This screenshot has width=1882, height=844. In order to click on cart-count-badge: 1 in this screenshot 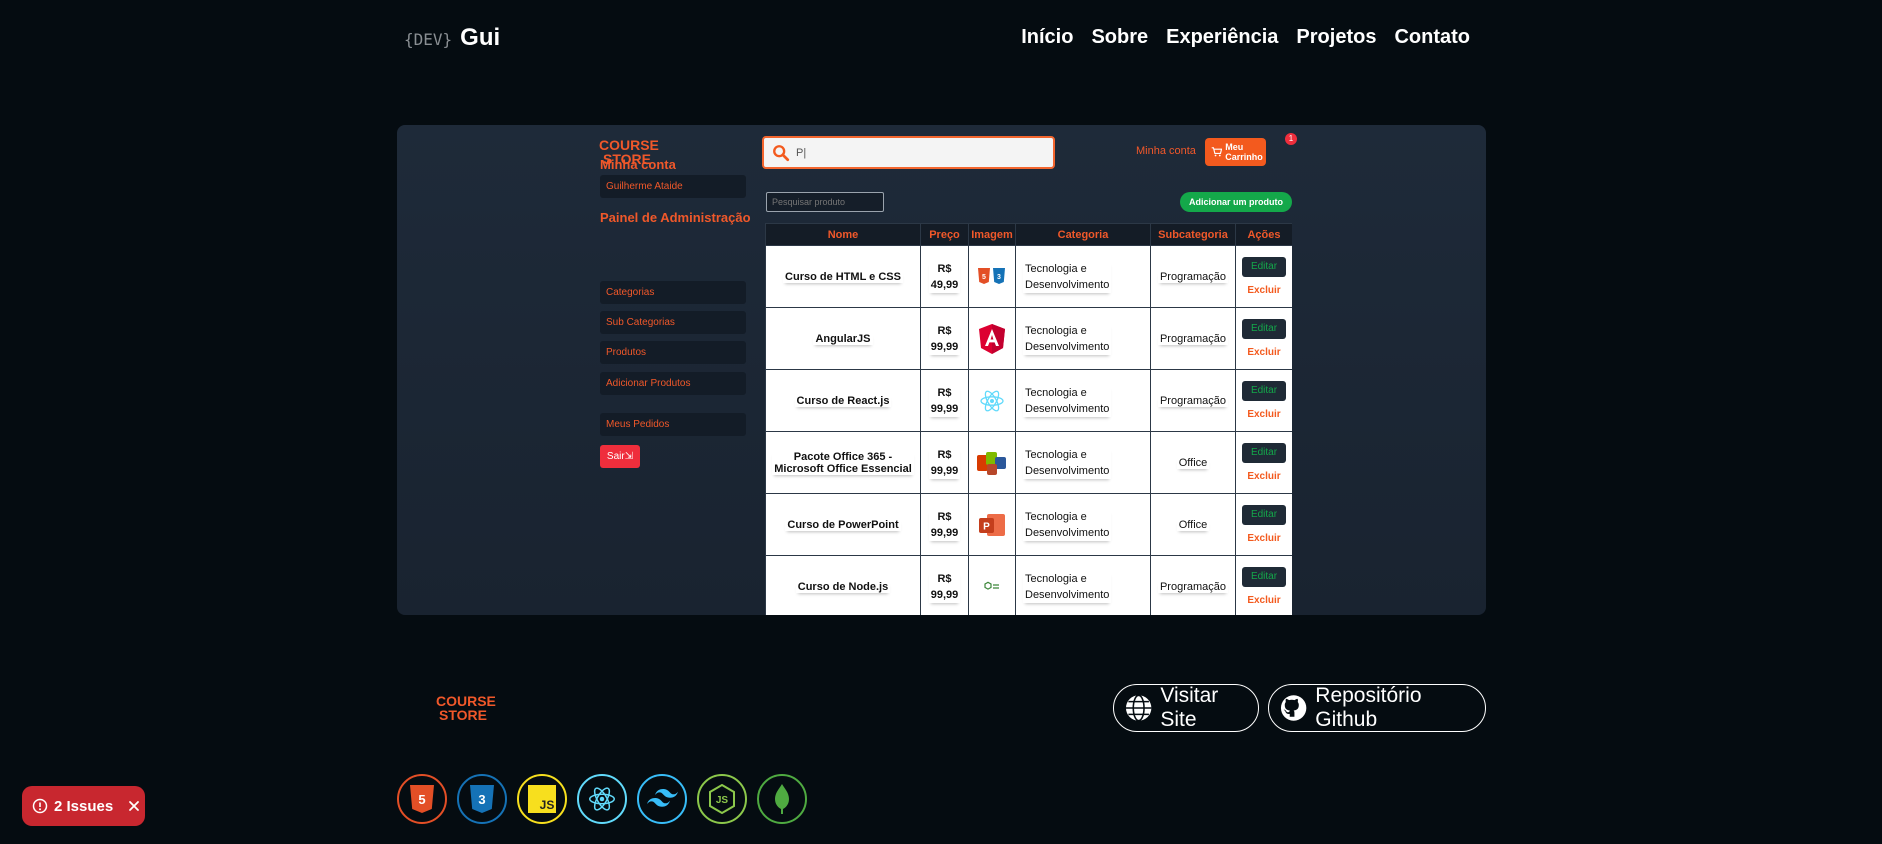, I will do `click(1291, 139)`.